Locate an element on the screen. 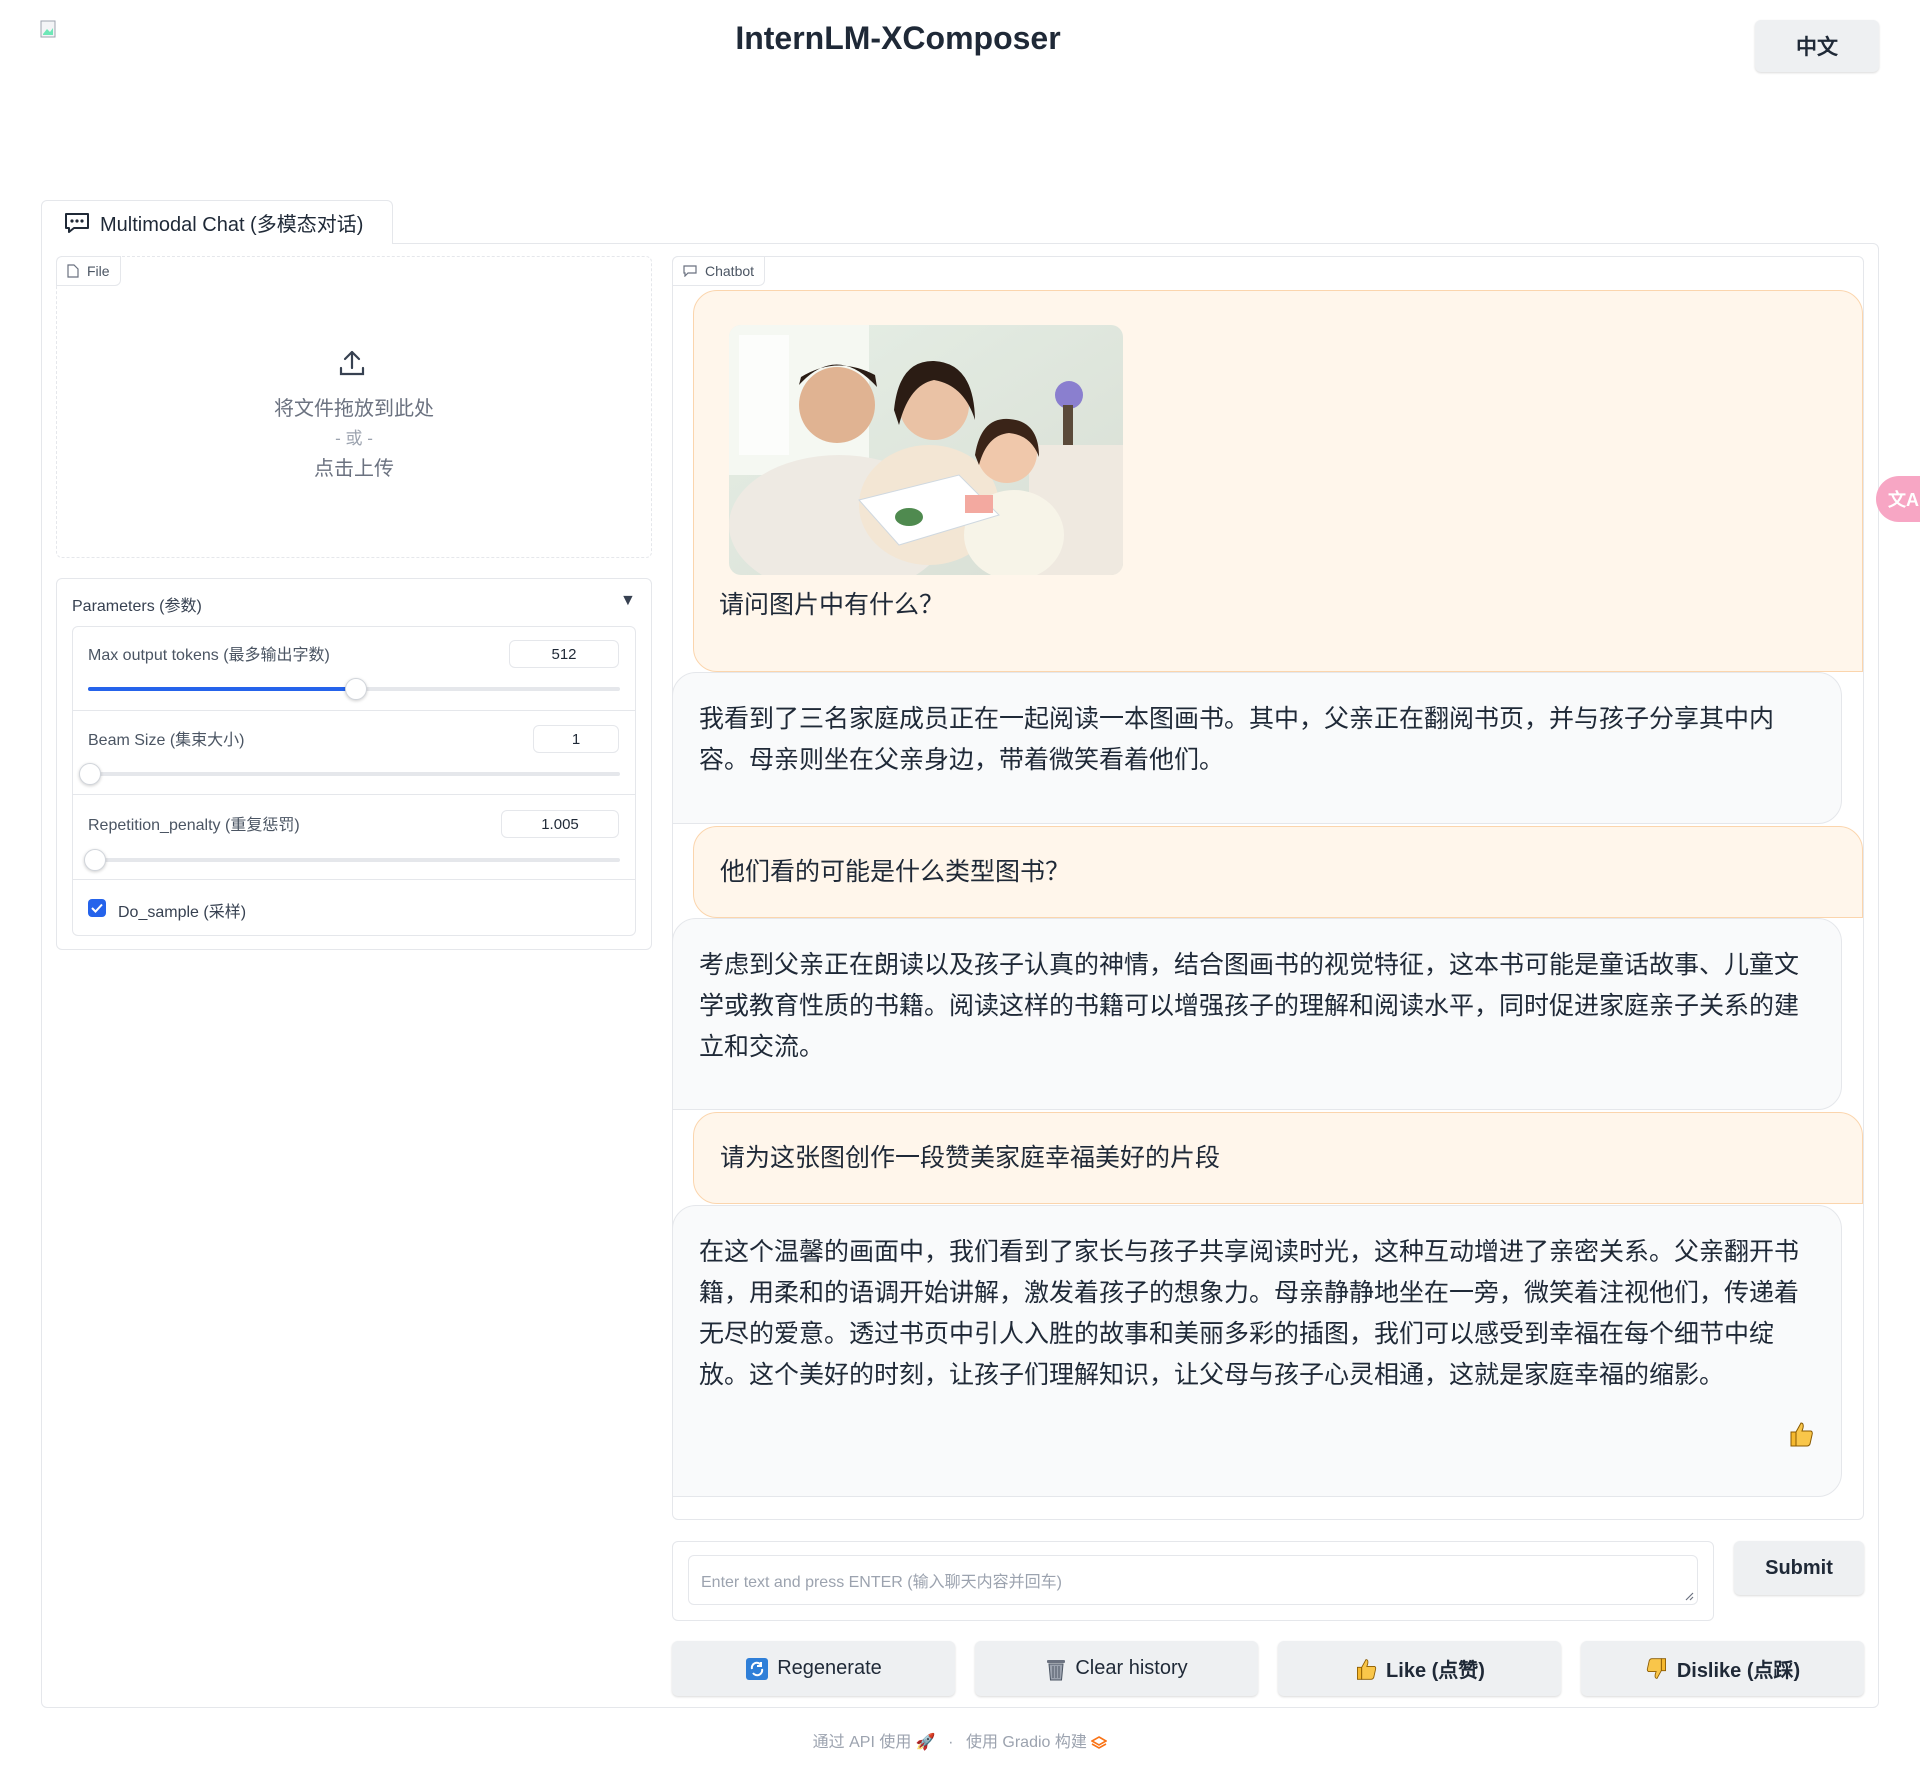 This screenshot has height=1774, width=1920. submit-button: Submit is located at coordinates (1799, 1568).